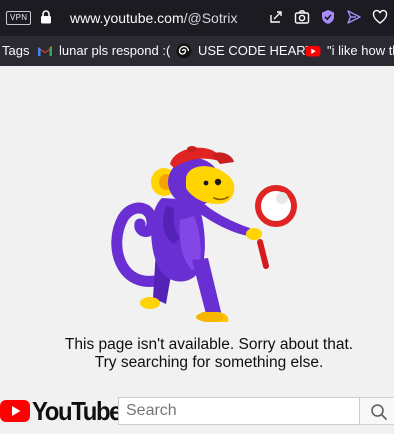  I want to click on search-input, so click(239, 411).